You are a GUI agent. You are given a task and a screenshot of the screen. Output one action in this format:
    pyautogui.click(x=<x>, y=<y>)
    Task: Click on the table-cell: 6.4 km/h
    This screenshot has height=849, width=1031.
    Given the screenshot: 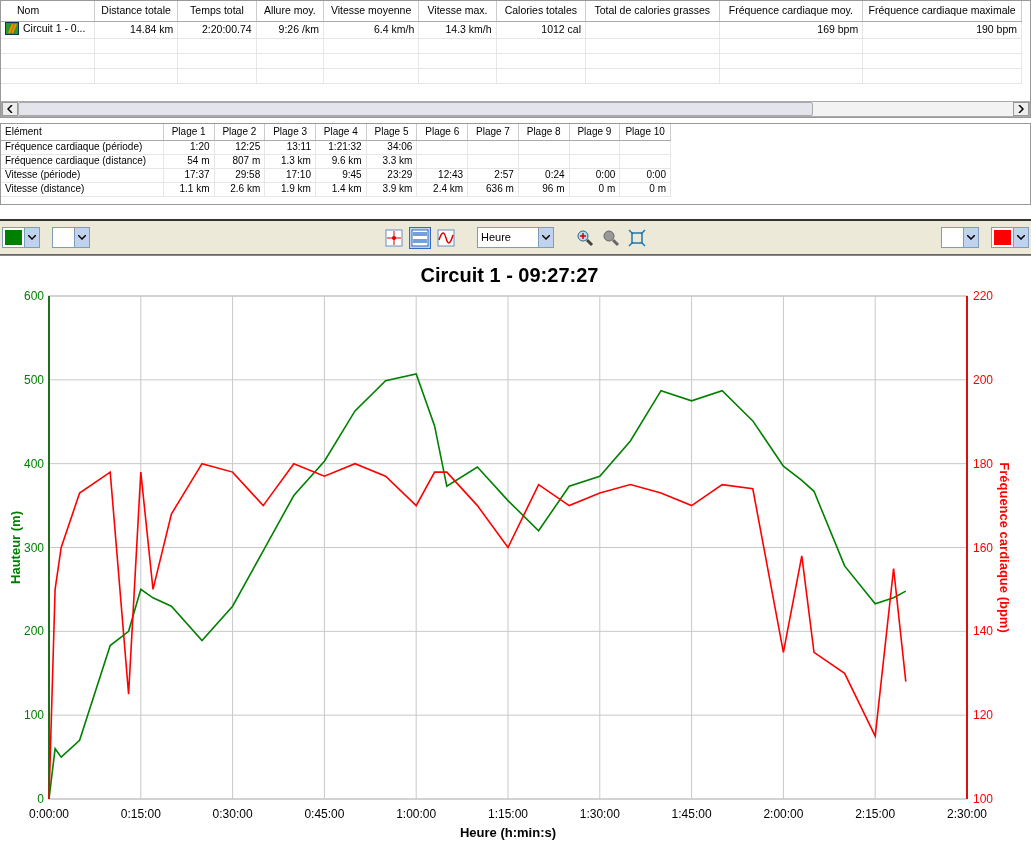 What is the action you would take?
    pyautogui.click(x=394, y=29)
    